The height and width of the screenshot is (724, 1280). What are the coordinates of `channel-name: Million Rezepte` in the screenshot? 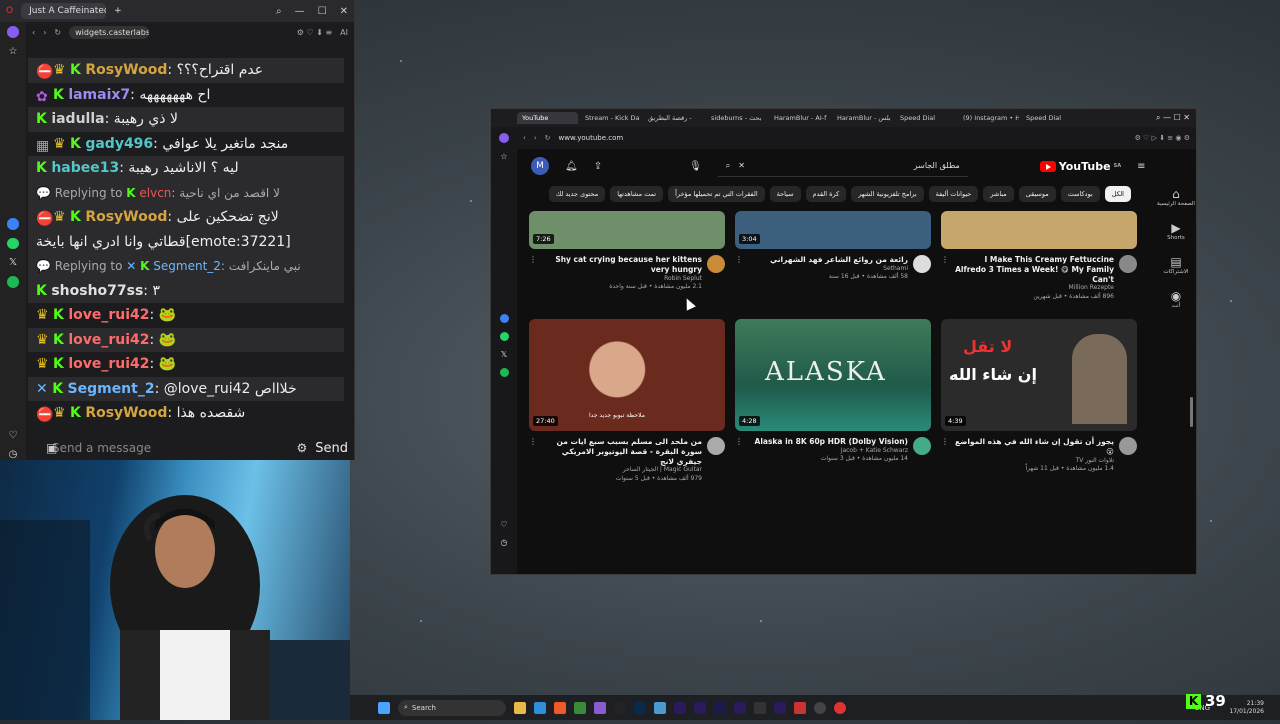 It's located at (1034, 288).